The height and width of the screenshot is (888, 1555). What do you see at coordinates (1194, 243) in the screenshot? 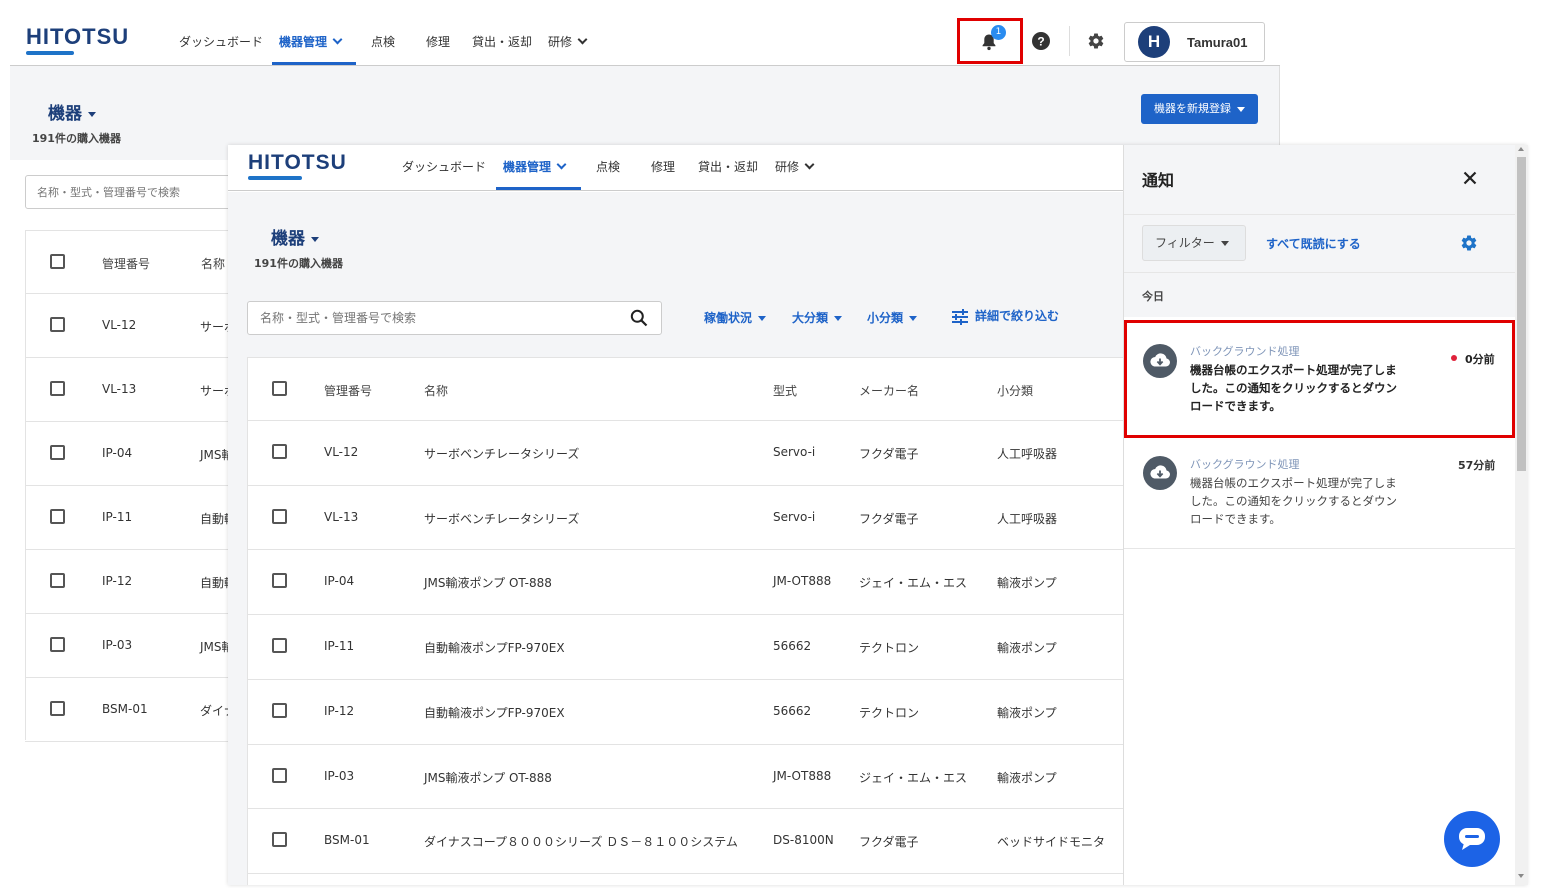
I see `notification-filter-dropdown: フィルター` at bounding box center [1194, 243].